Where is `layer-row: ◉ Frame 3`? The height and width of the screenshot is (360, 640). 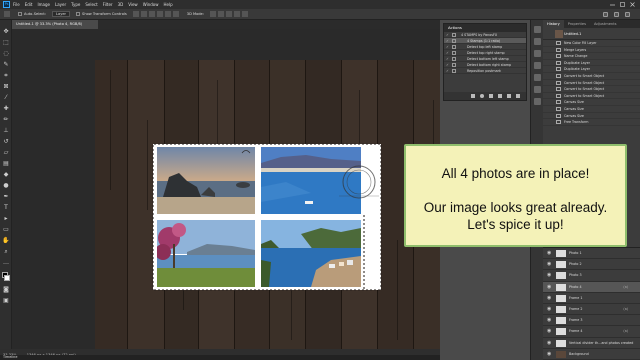
layer-row: ◉ Frame 3 is located at coordinates (591, 321).